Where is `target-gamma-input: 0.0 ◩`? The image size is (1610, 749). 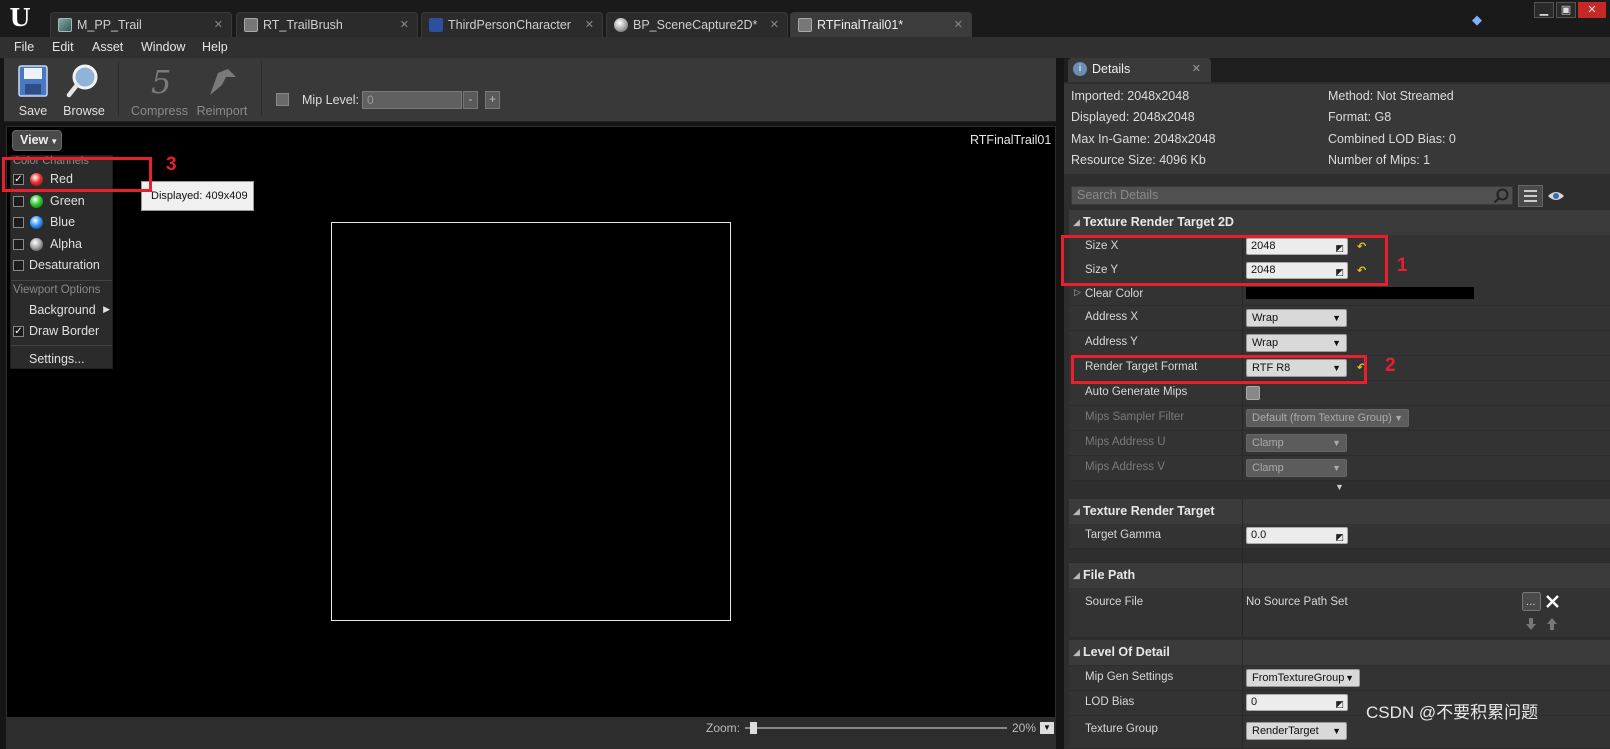 target-gamma-input: 0.0 ◩ is located at coordinates (1297, 535).